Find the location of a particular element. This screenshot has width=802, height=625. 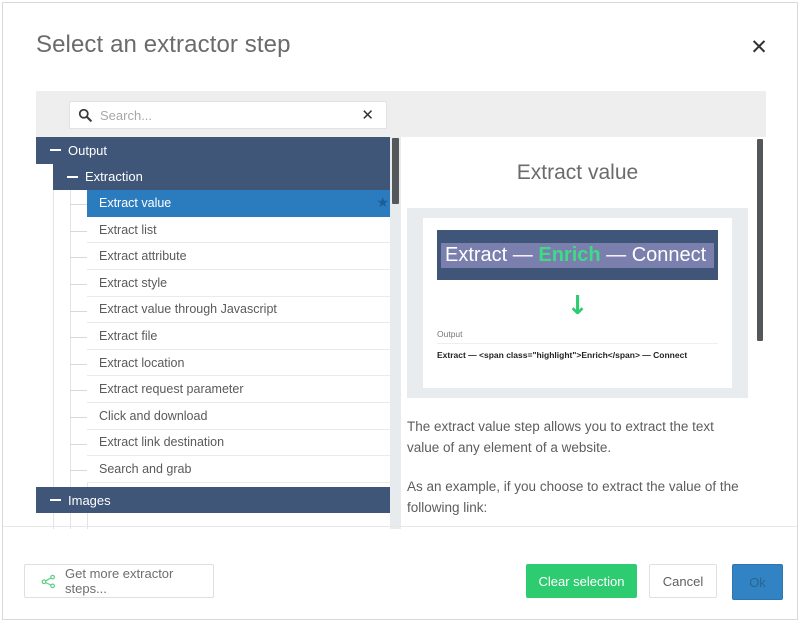

tree-item-extract-list: Extract list is located at coordinates (244, 230).